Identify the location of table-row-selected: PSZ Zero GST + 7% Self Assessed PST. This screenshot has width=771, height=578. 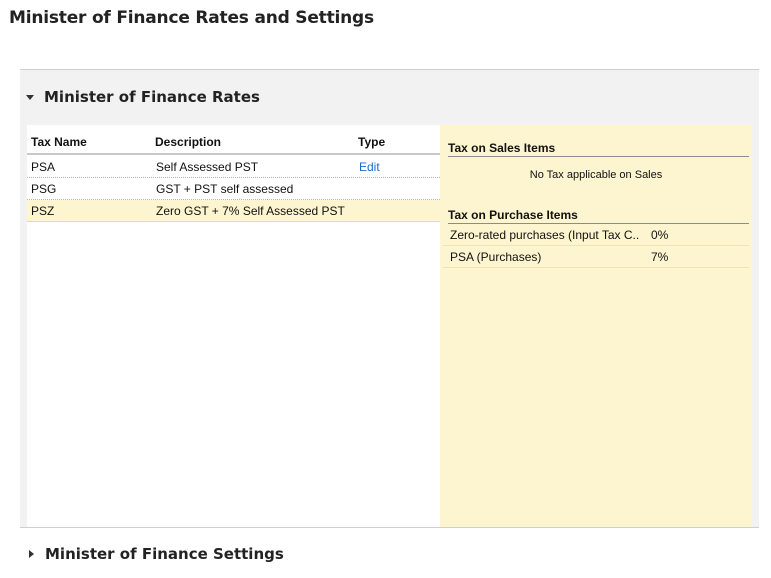
(233, 211).